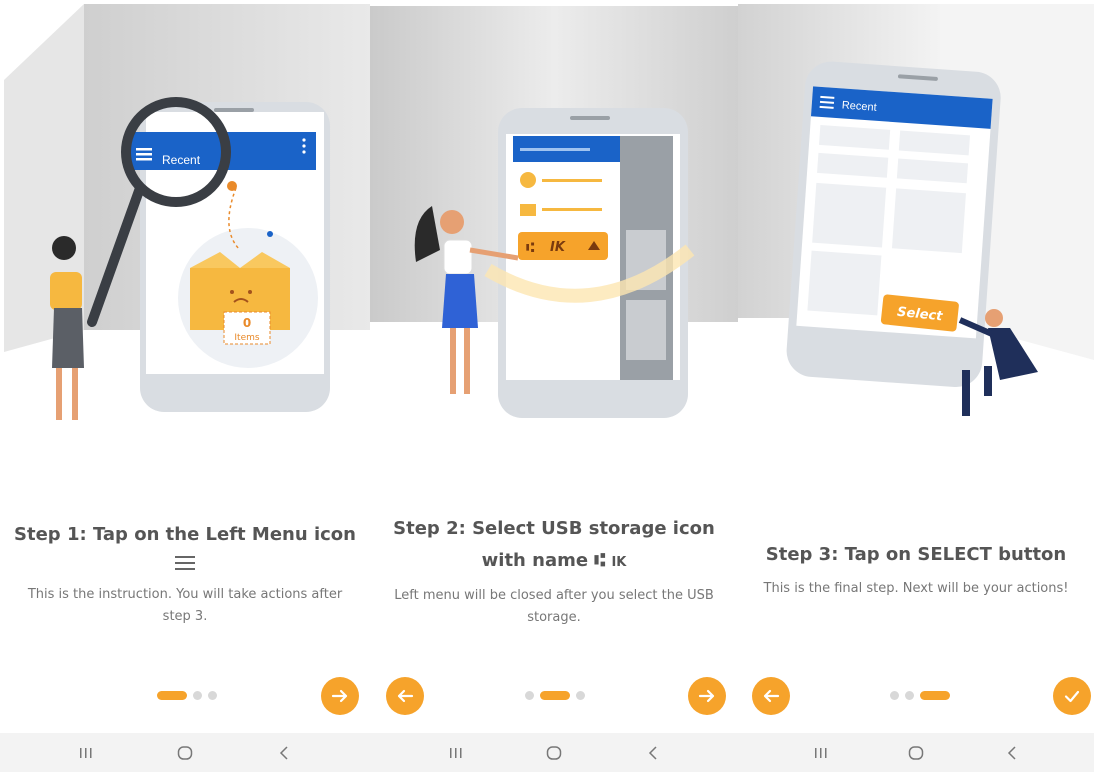  Describe the element at coordinates (247, 323) in the screenshot. I see `box-count: 0` at that location.